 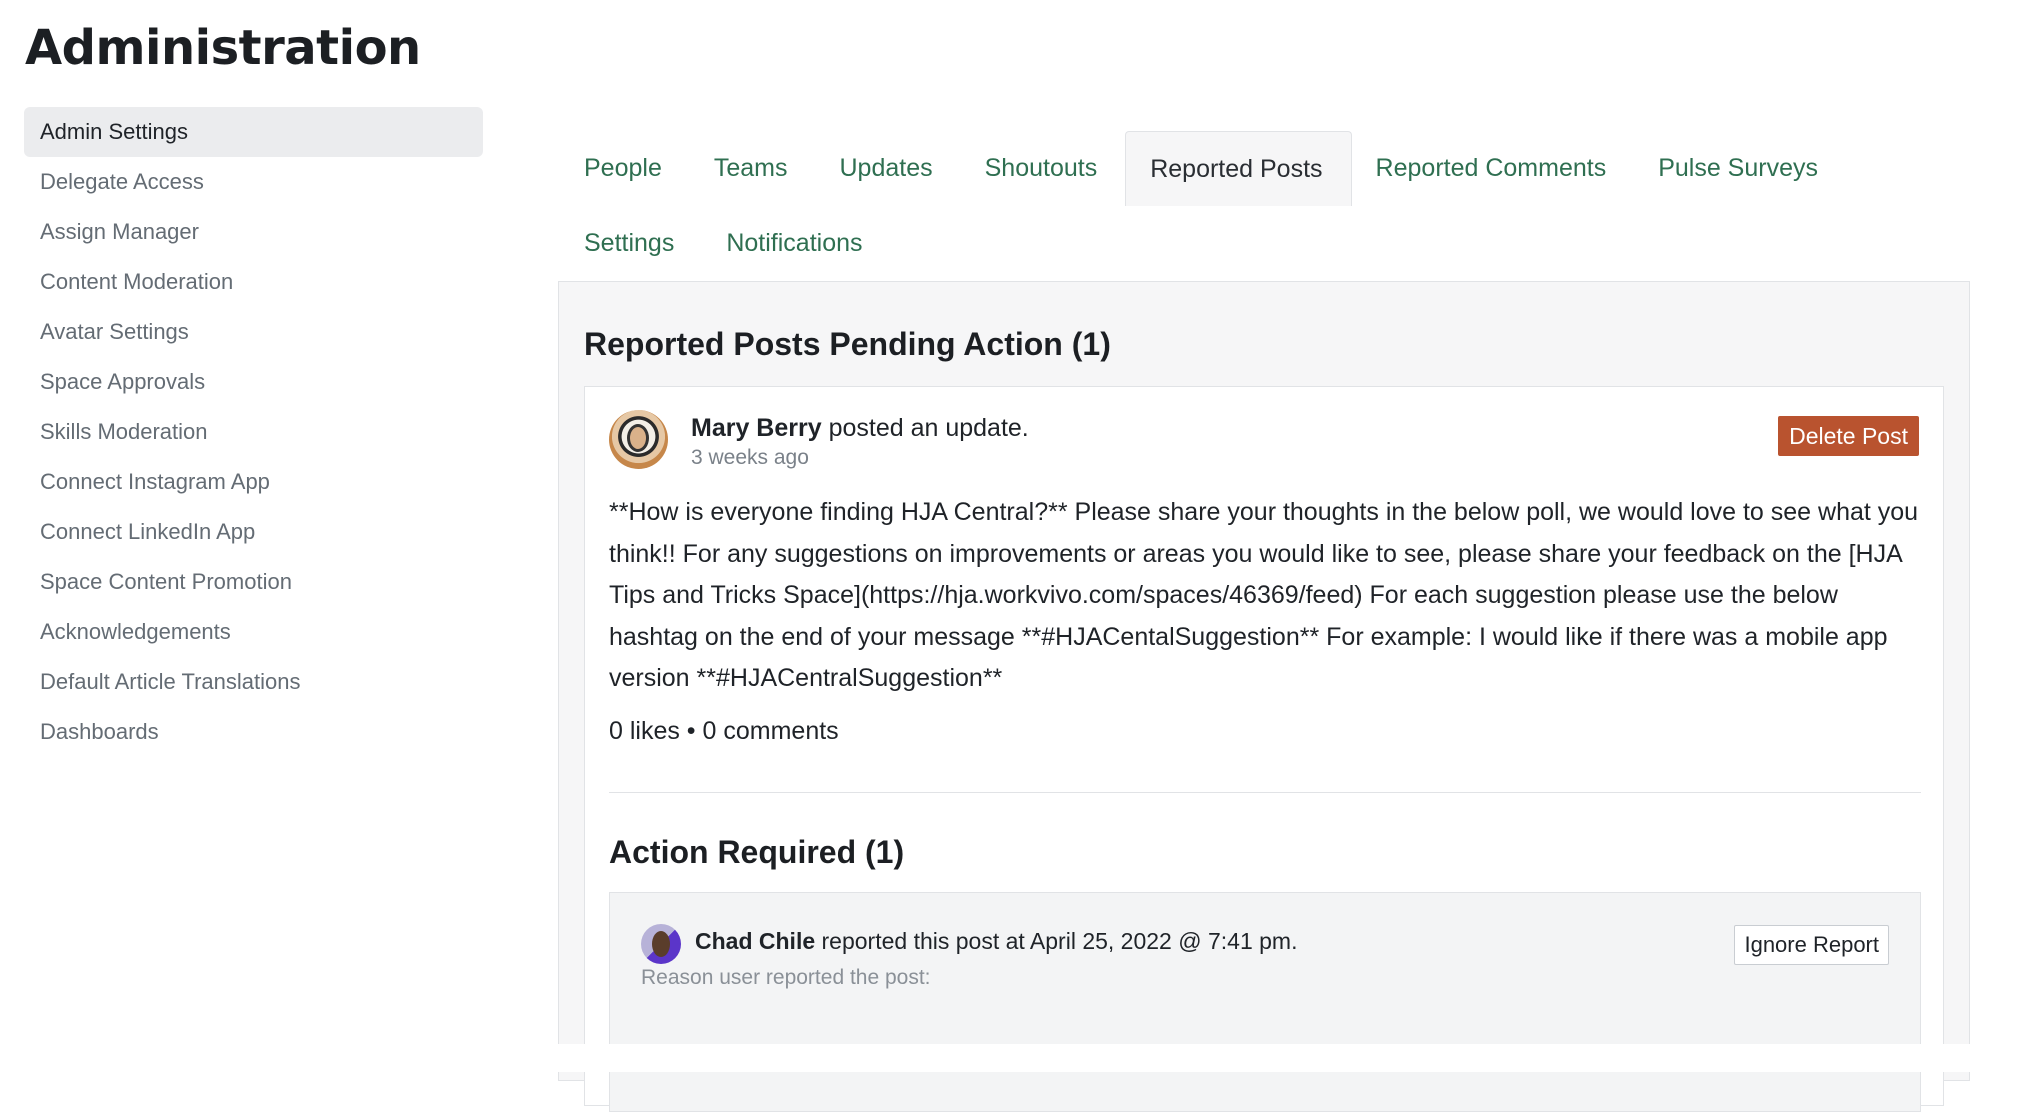 What do you see at coordinates (925, 428) in the screenshot?
I see `post-action-text: posted an update.` at bounding box center [925, 428].